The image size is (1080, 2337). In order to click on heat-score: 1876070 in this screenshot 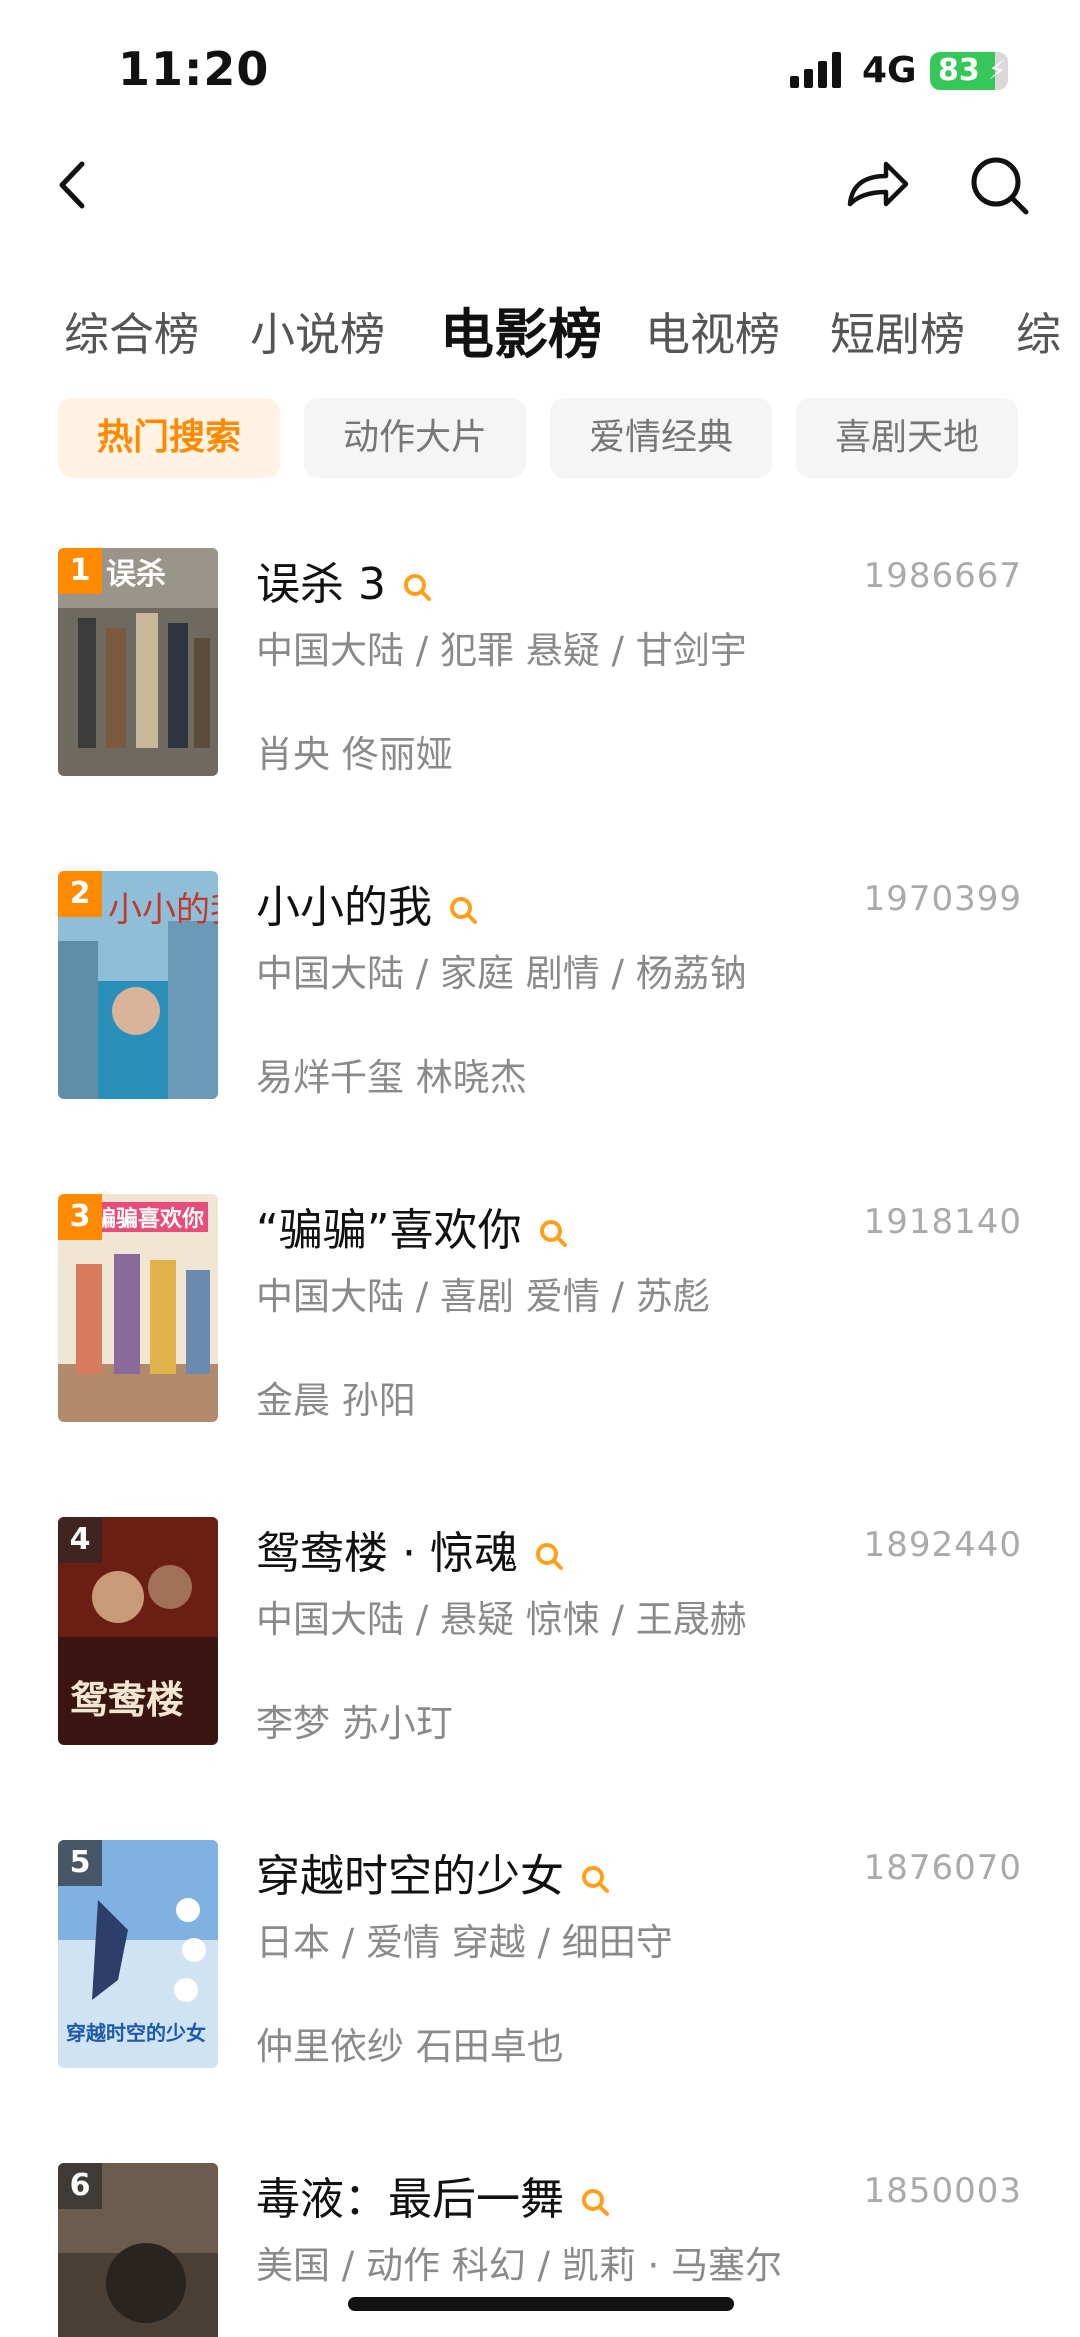, I will do `click(942, 1868)`.